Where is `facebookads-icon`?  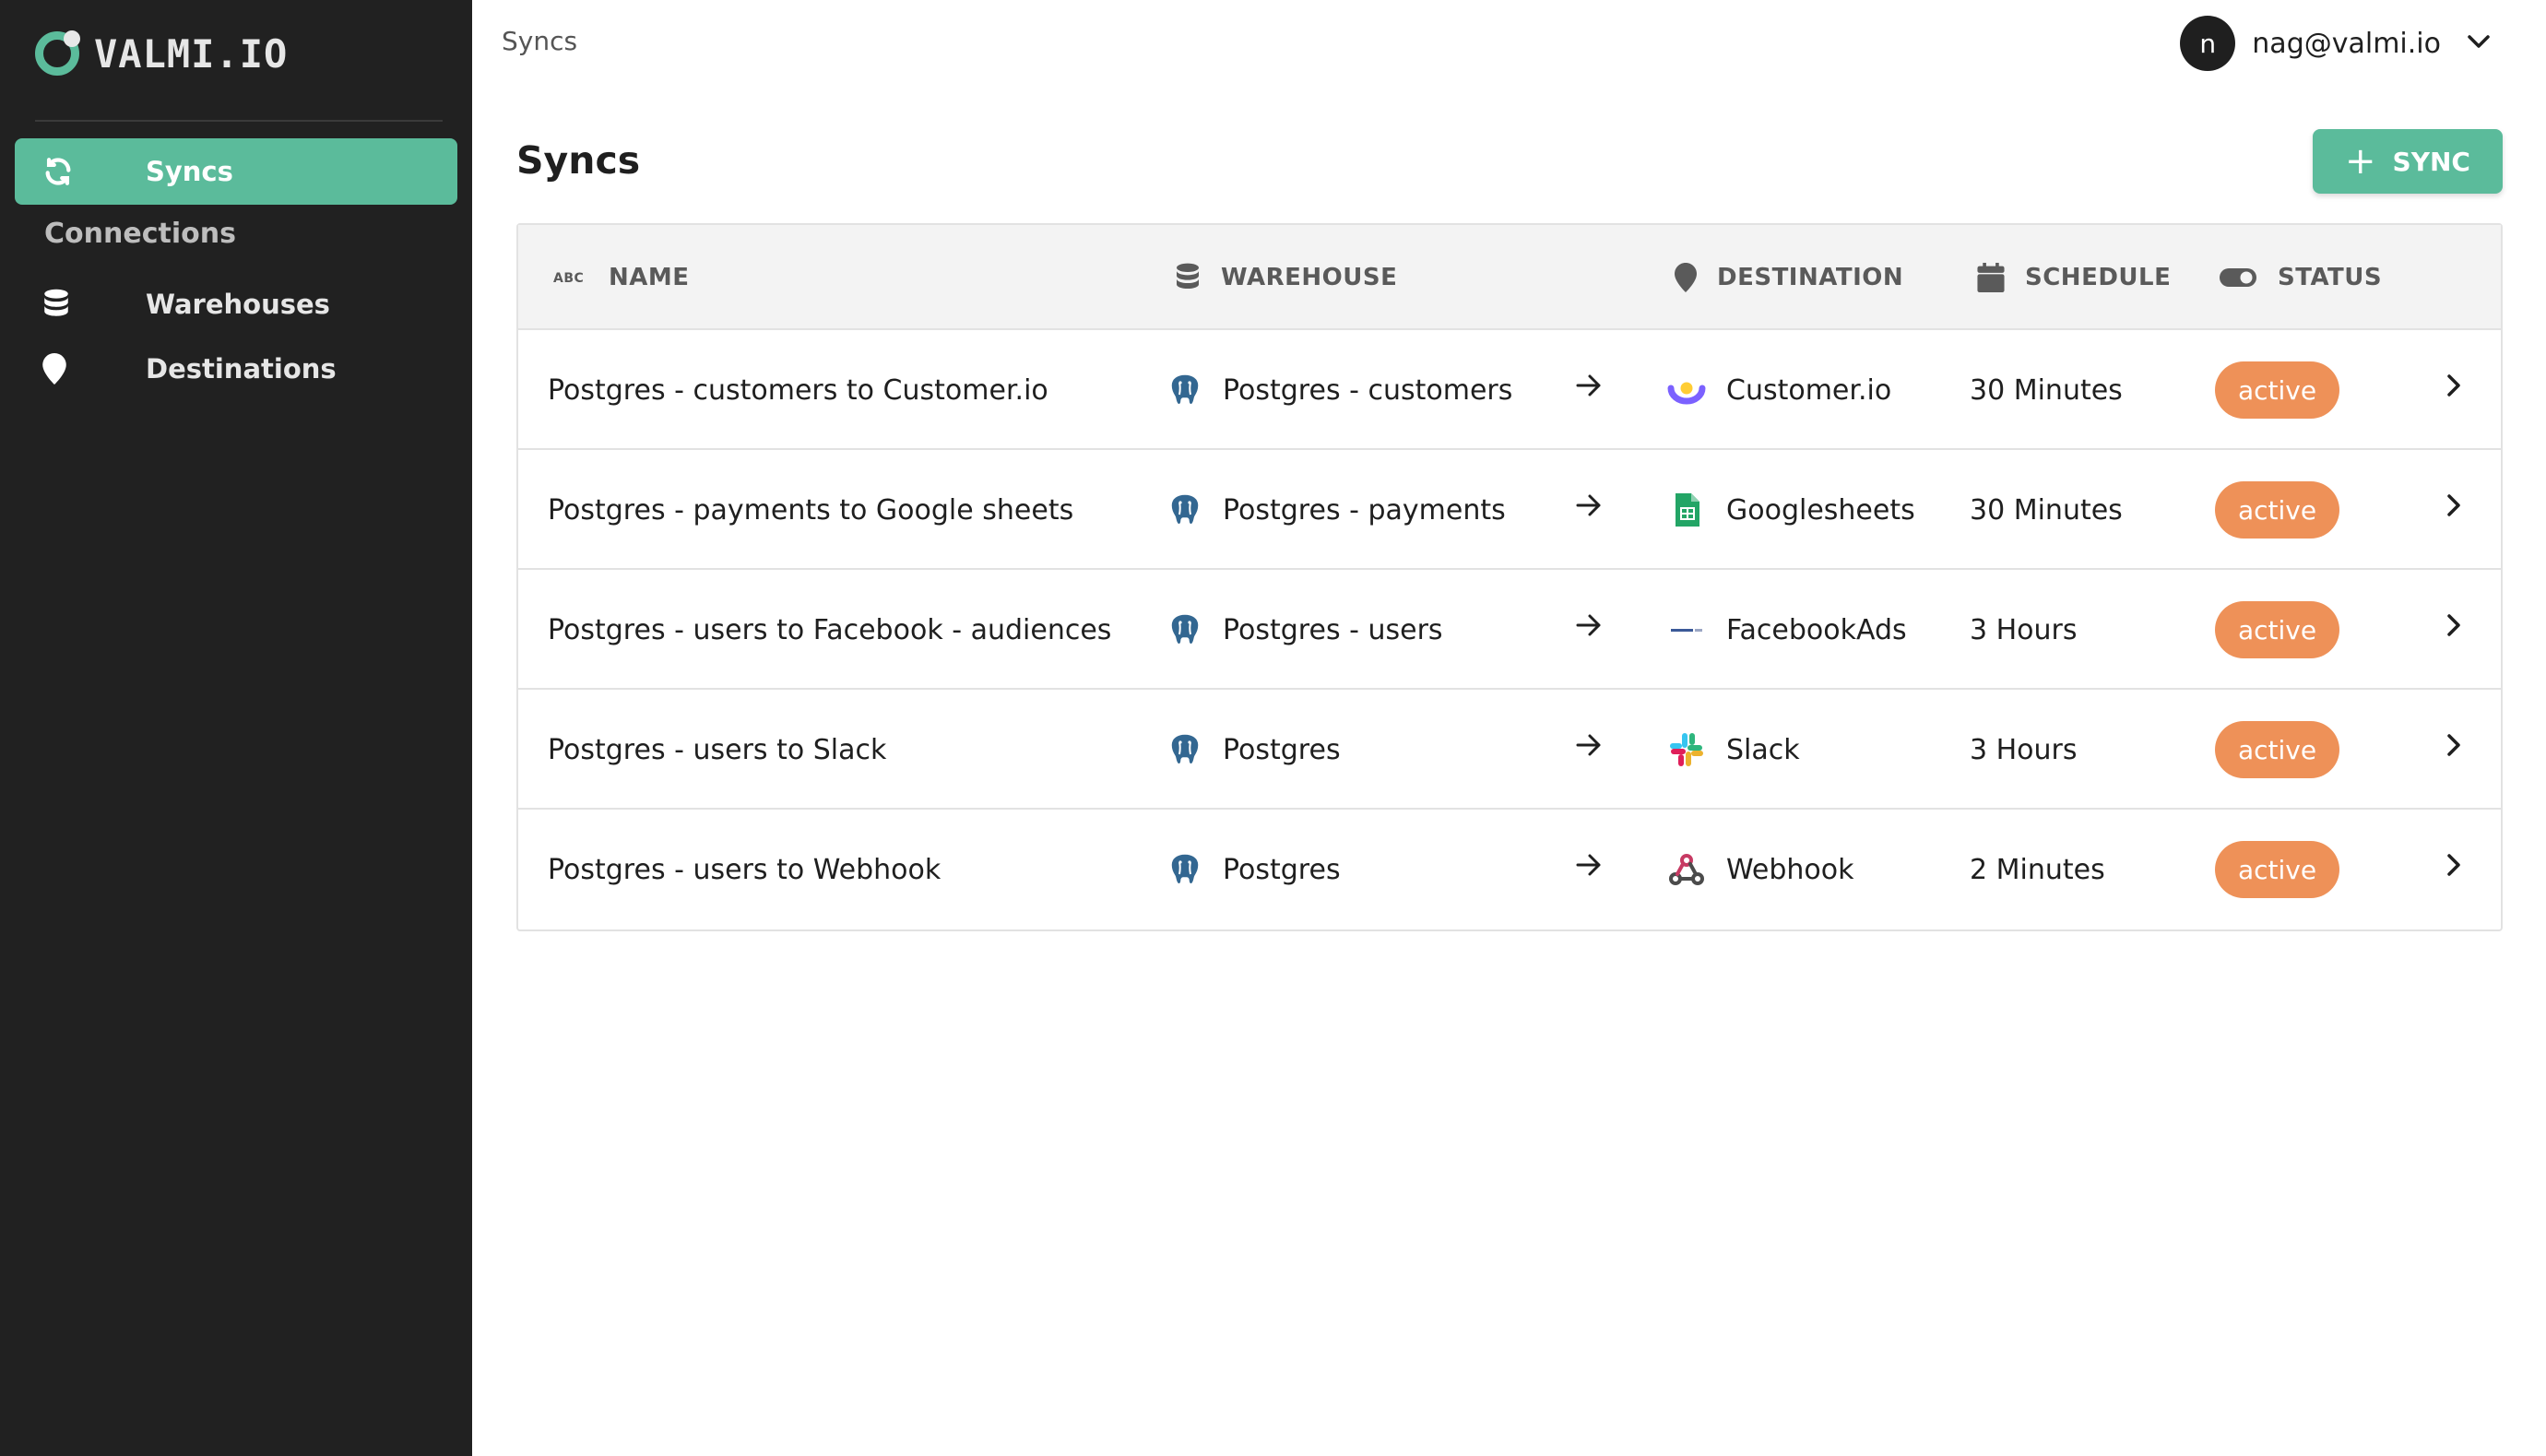
facebookads-icon is located at coordinates (1686, 630).